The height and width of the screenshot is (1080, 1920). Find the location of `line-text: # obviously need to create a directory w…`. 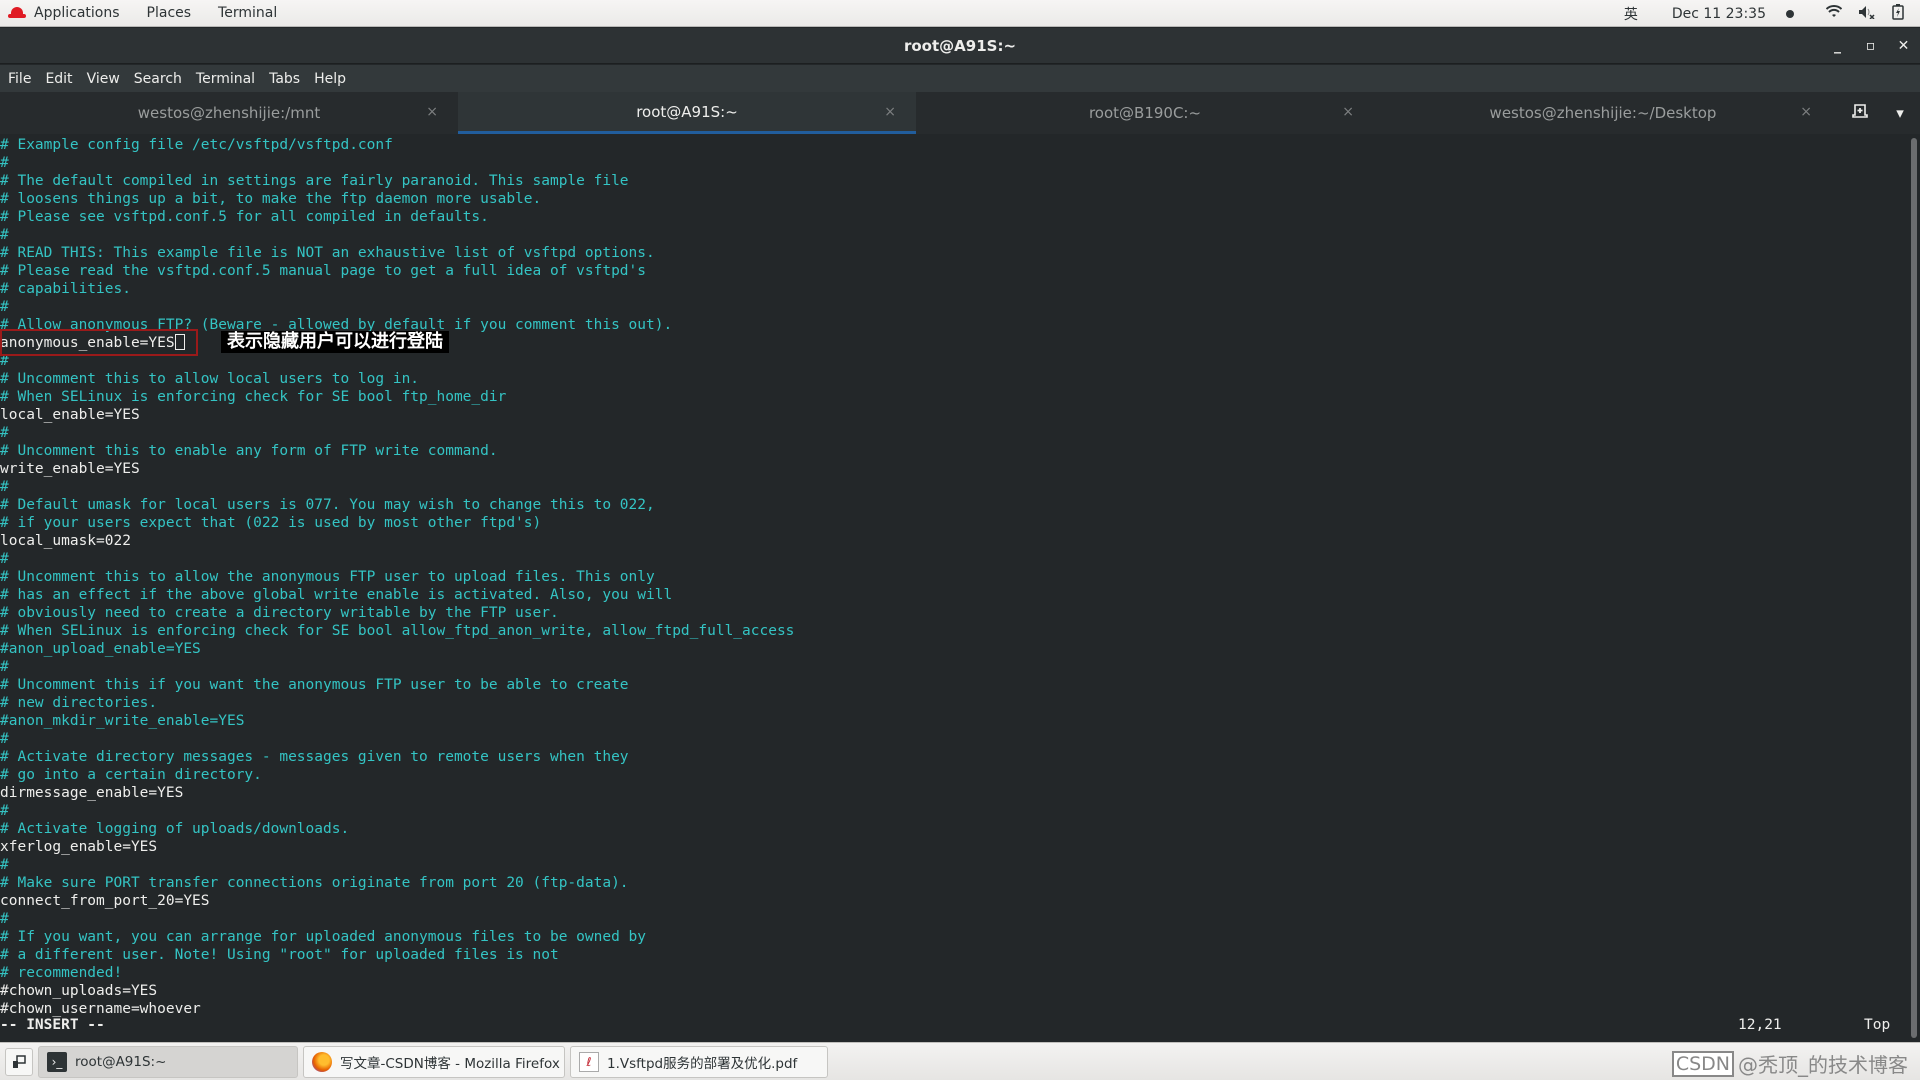

line-text: # obviously need to create a directory w… is located at coordinates (279, 613).